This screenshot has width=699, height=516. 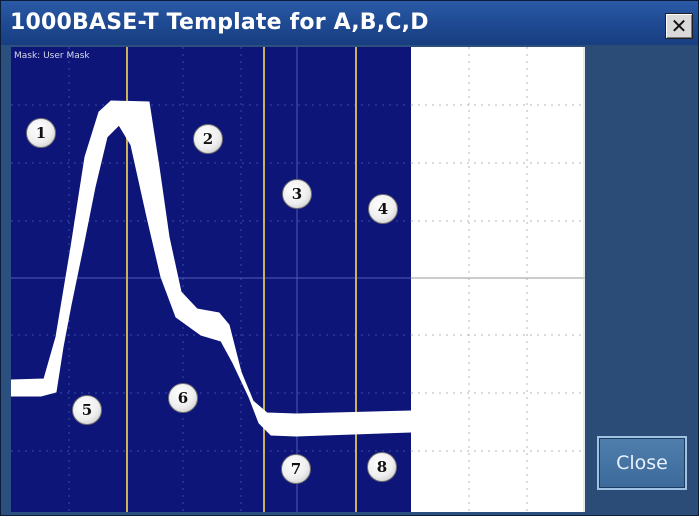 What do you see at coordinates (297, 194) in the screenshot?
I see `region-marker-3: 3` at bounding box center [297, 194].